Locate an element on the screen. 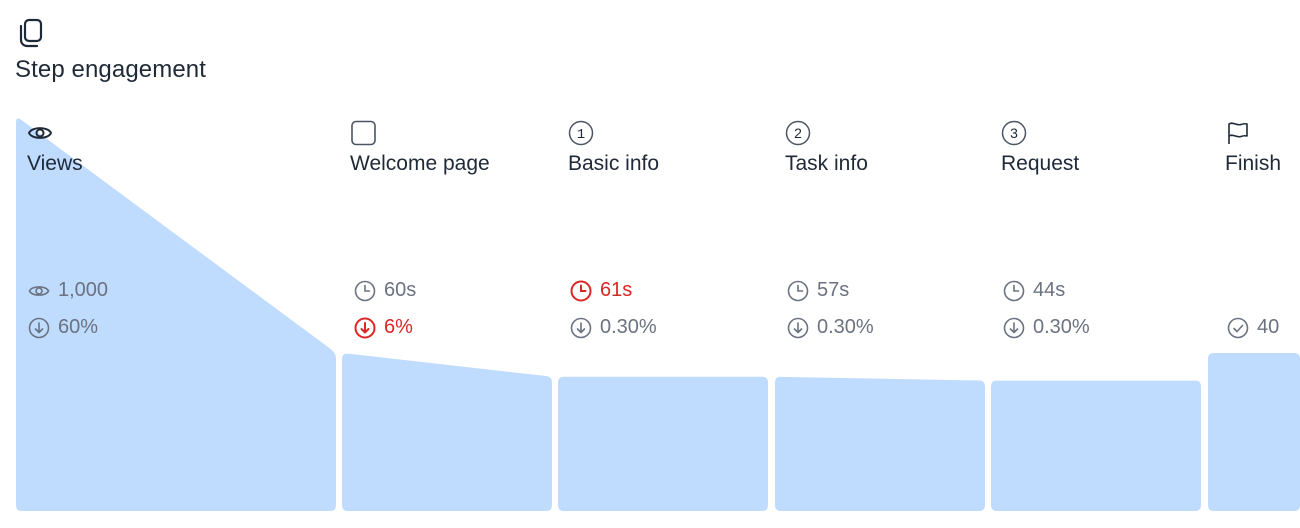  check-circle-icon is located at coordinates (1238, 327).